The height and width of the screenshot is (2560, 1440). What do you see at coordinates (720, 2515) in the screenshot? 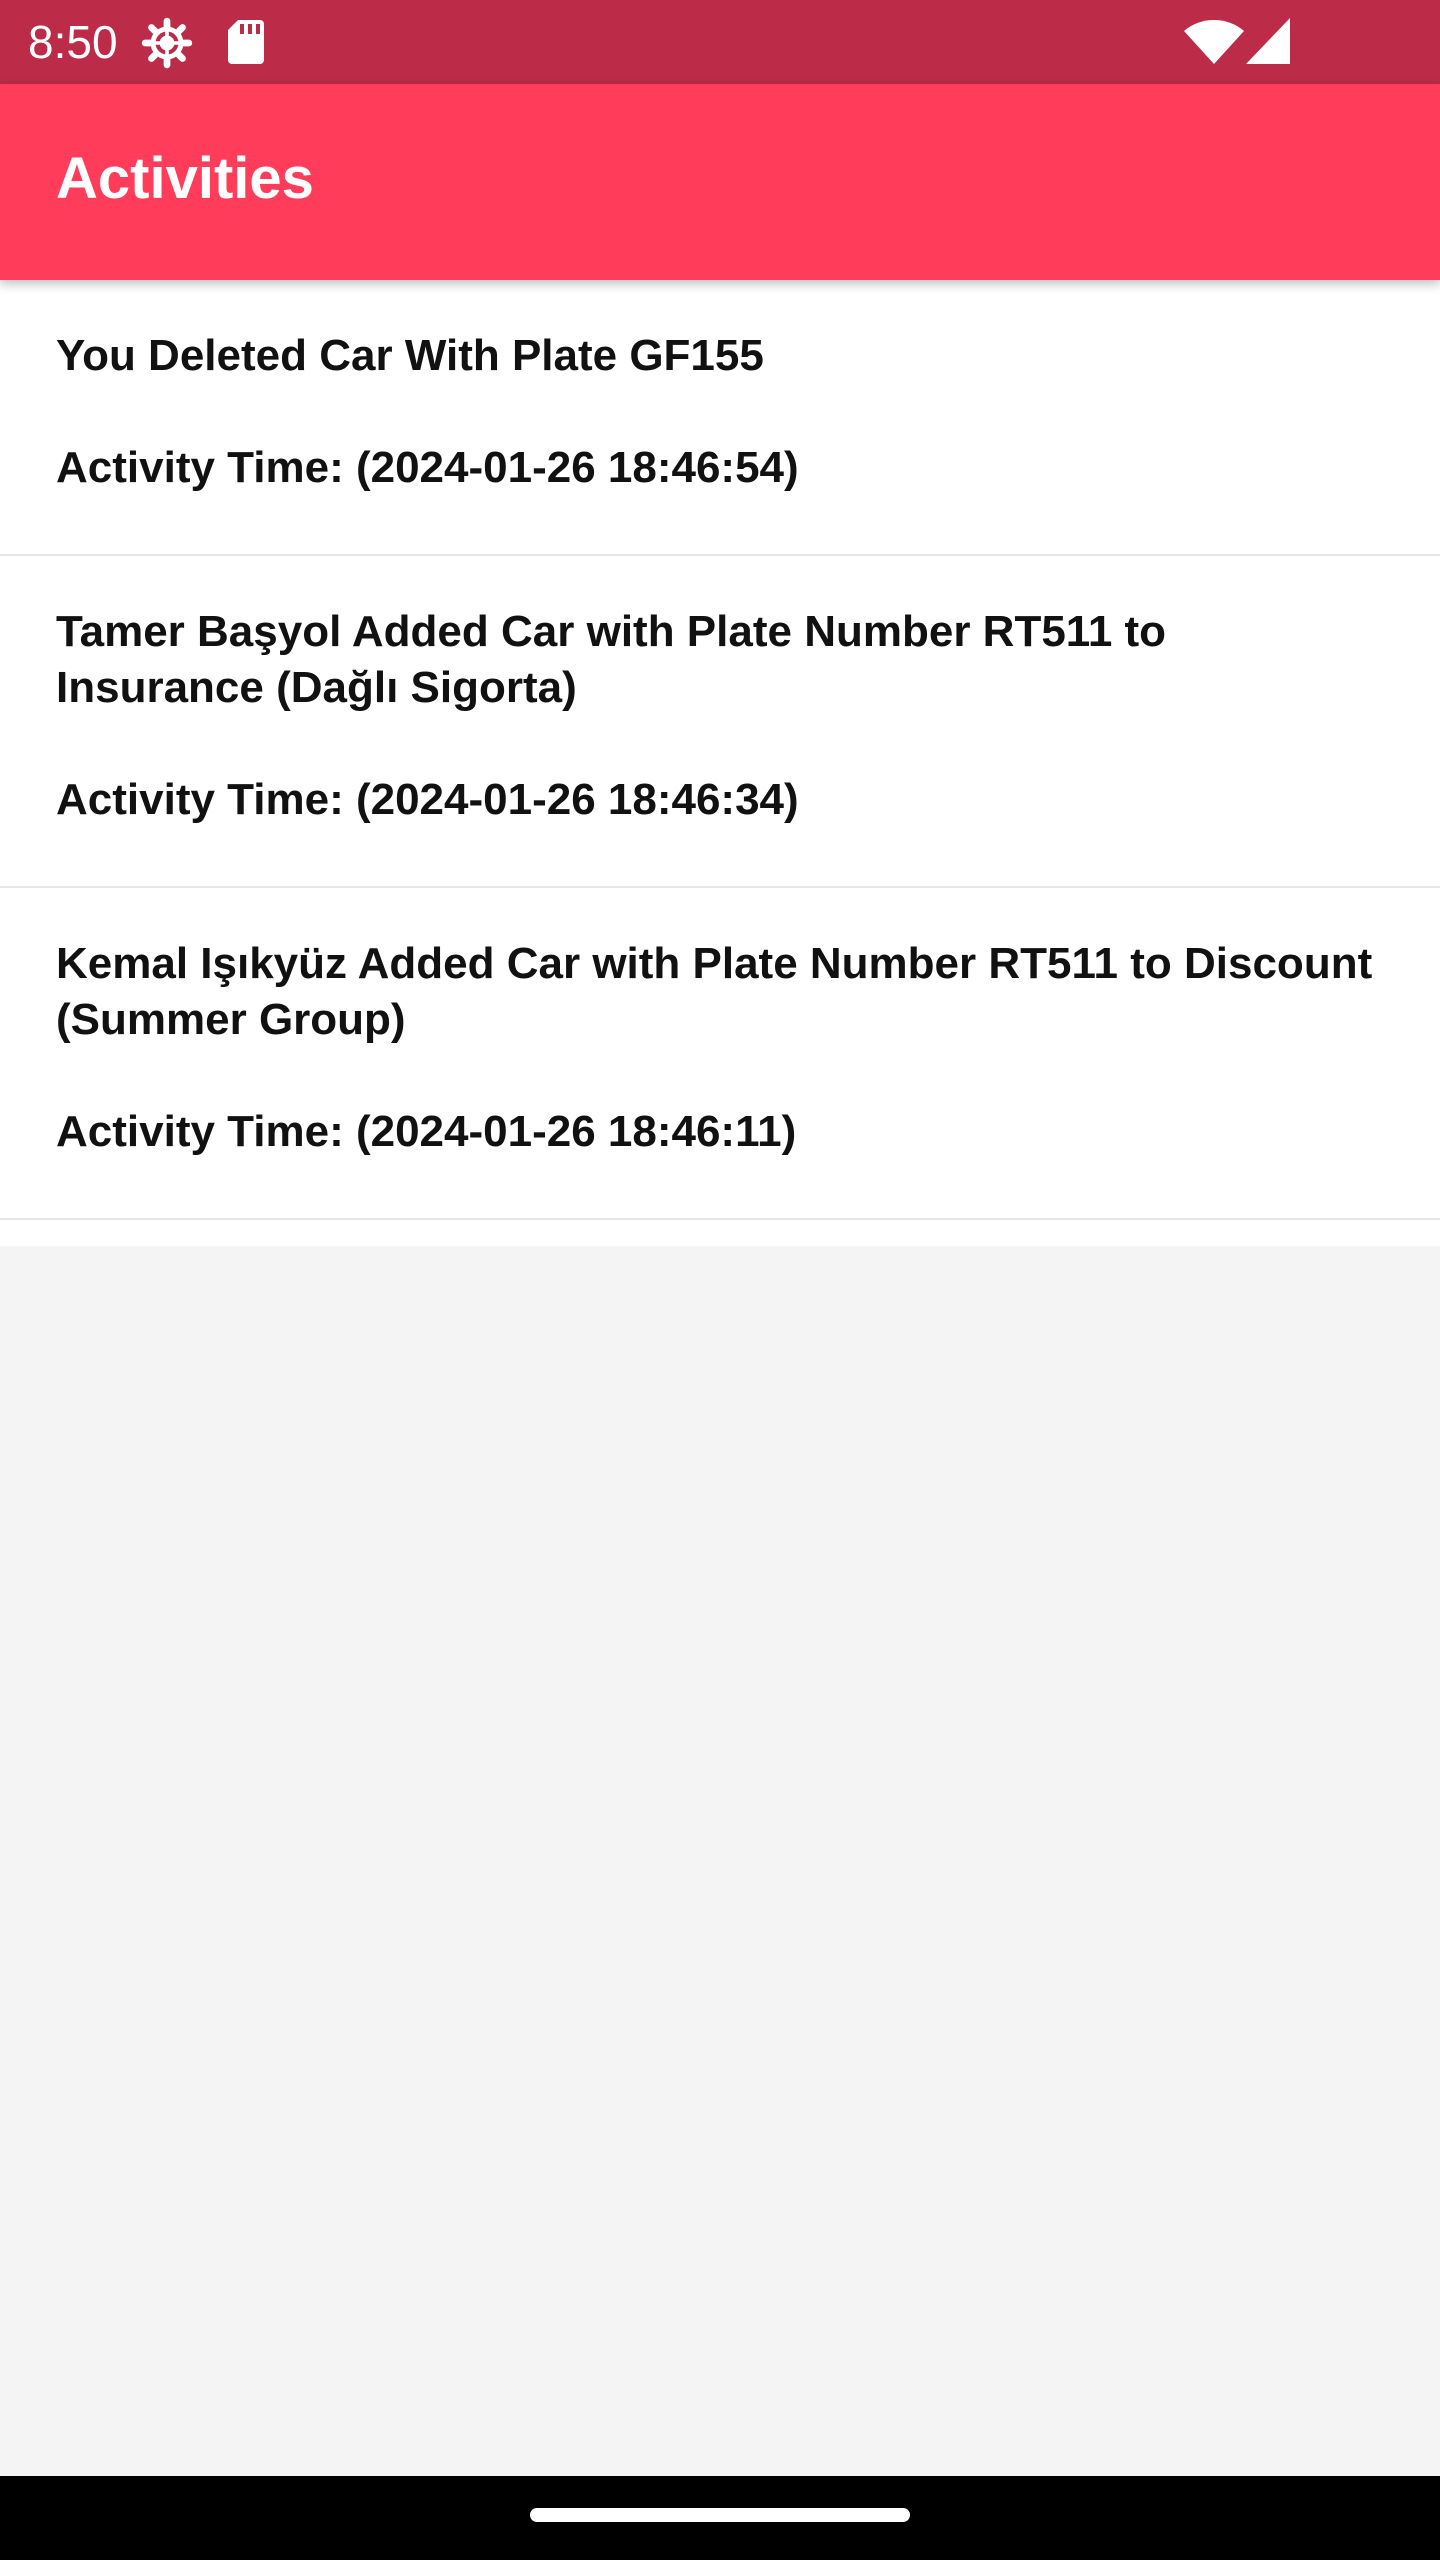
I see `home-handle-icon` at bounding box center [720, 2515].